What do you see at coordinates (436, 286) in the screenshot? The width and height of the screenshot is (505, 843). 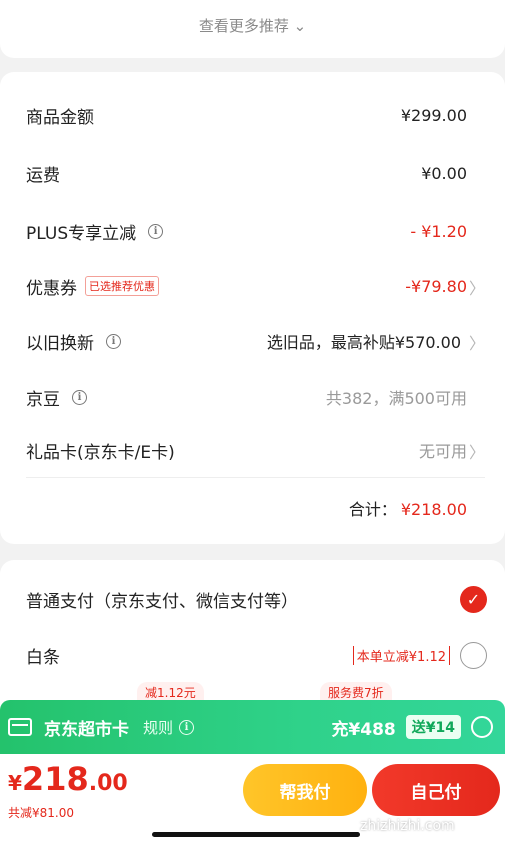 I see `coupon-value: -¥79.80` at bounding box center [436, 286].